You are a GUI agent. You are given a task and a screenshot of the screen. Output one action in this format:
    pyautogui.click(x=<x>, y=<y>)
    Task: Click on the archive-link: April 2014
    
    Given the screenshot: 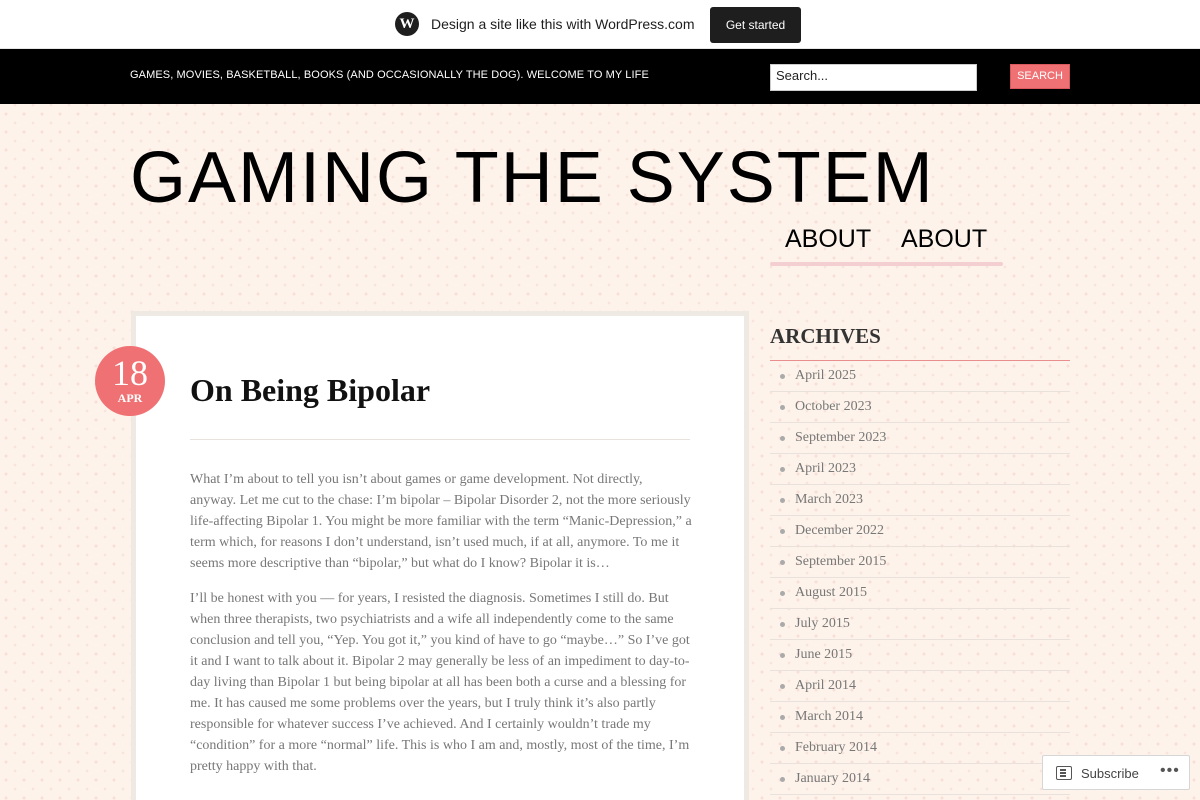 What is the action you would take?
    pyautogui.click(x=825, y=686)
    